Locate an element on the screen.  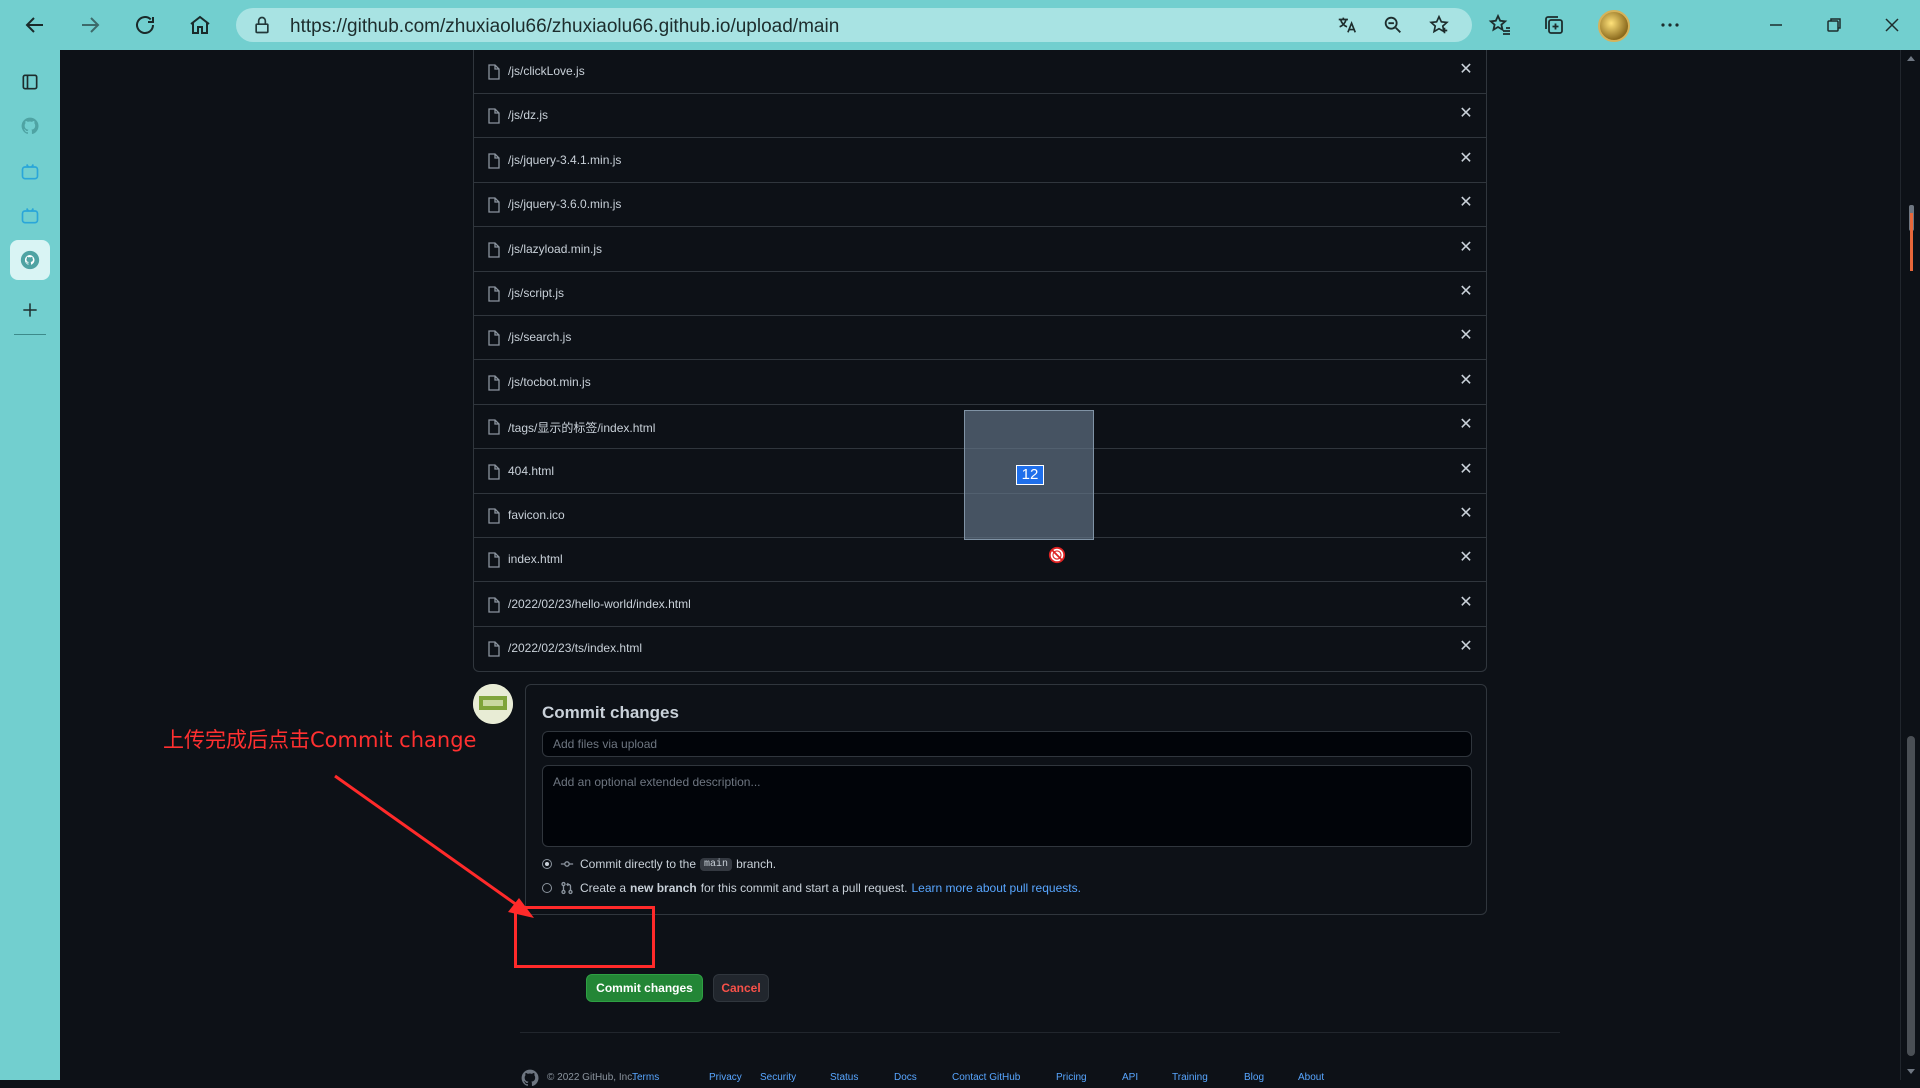
sidebar-github-tab is located at coordinates (30, 126).